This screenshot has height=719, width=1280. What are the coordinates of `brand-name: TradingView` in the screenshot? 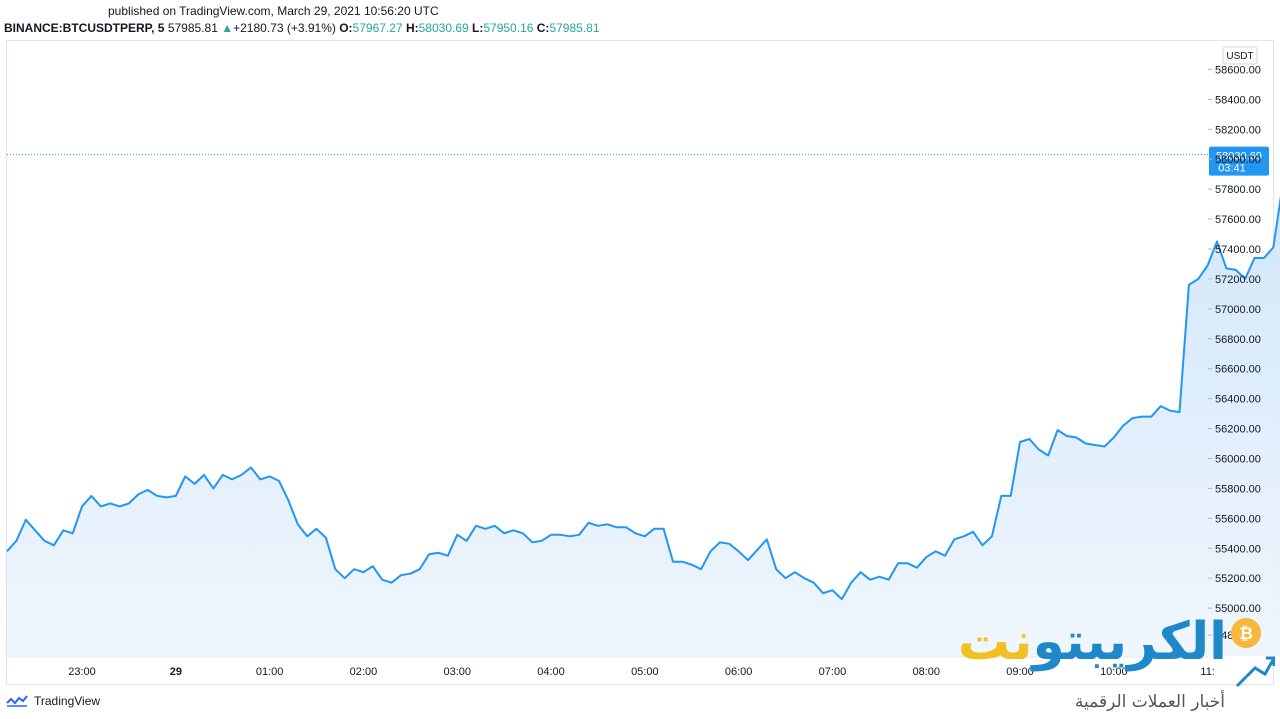 It's located at (67, 701).